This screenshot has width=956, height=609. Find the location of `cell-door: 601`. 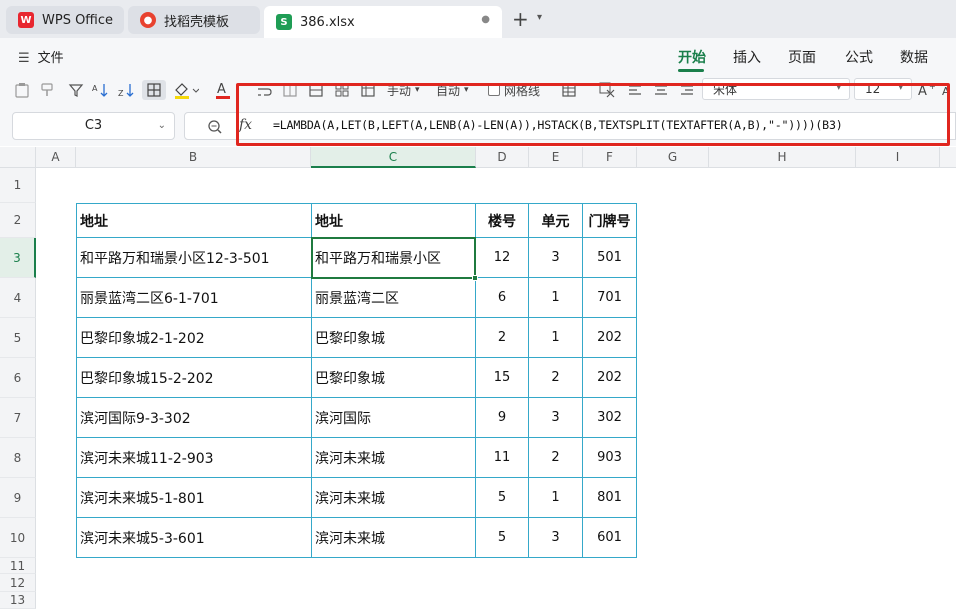

cell-door: 601 is located at coordinates (610, 538).